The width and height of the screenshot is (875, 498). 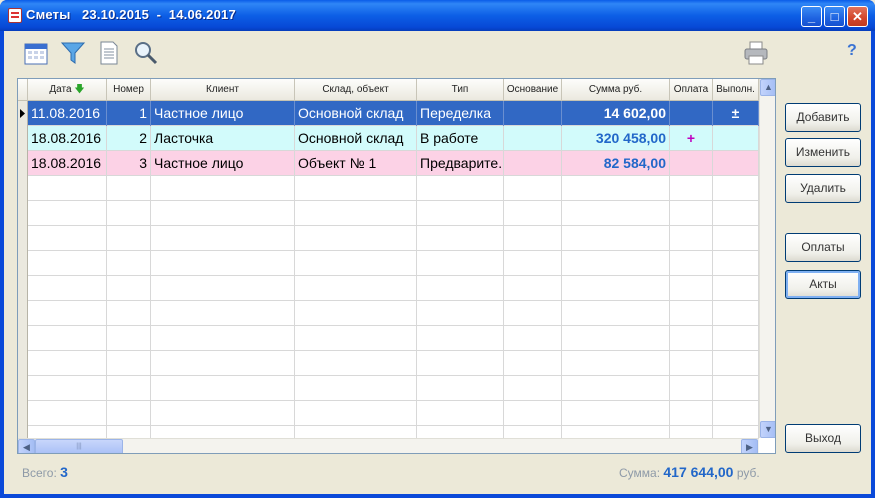 I want to click on title-bar: Сметы 23.10.2015 - 14.06.2017 _ □ ✕, so click(x=437, y=15).